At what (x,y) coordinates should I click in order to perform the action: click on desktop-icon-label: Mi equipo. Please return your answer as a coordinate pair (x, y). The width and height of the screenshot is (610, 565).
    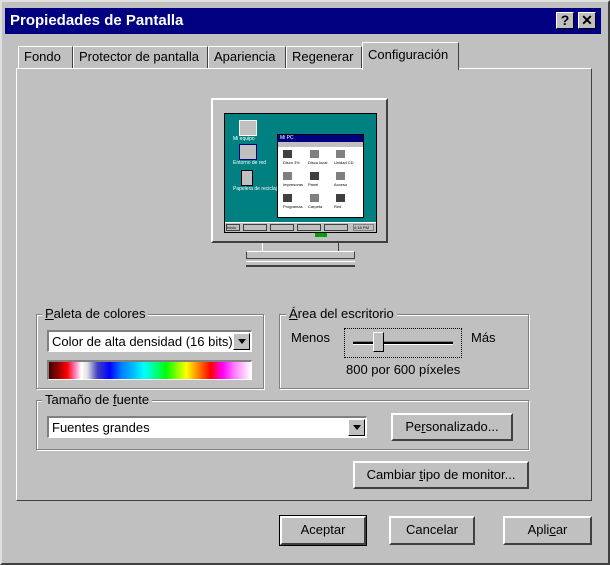
    Looking at the image, I should click on (244, 139).